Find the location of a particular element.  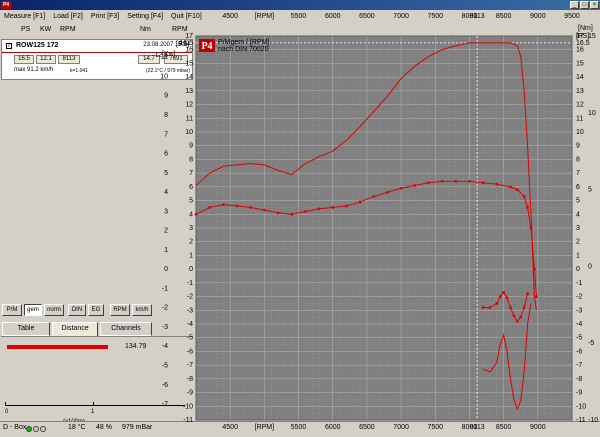

y-tick-label-ps-right: 9 is located at coordinates (578, 146).